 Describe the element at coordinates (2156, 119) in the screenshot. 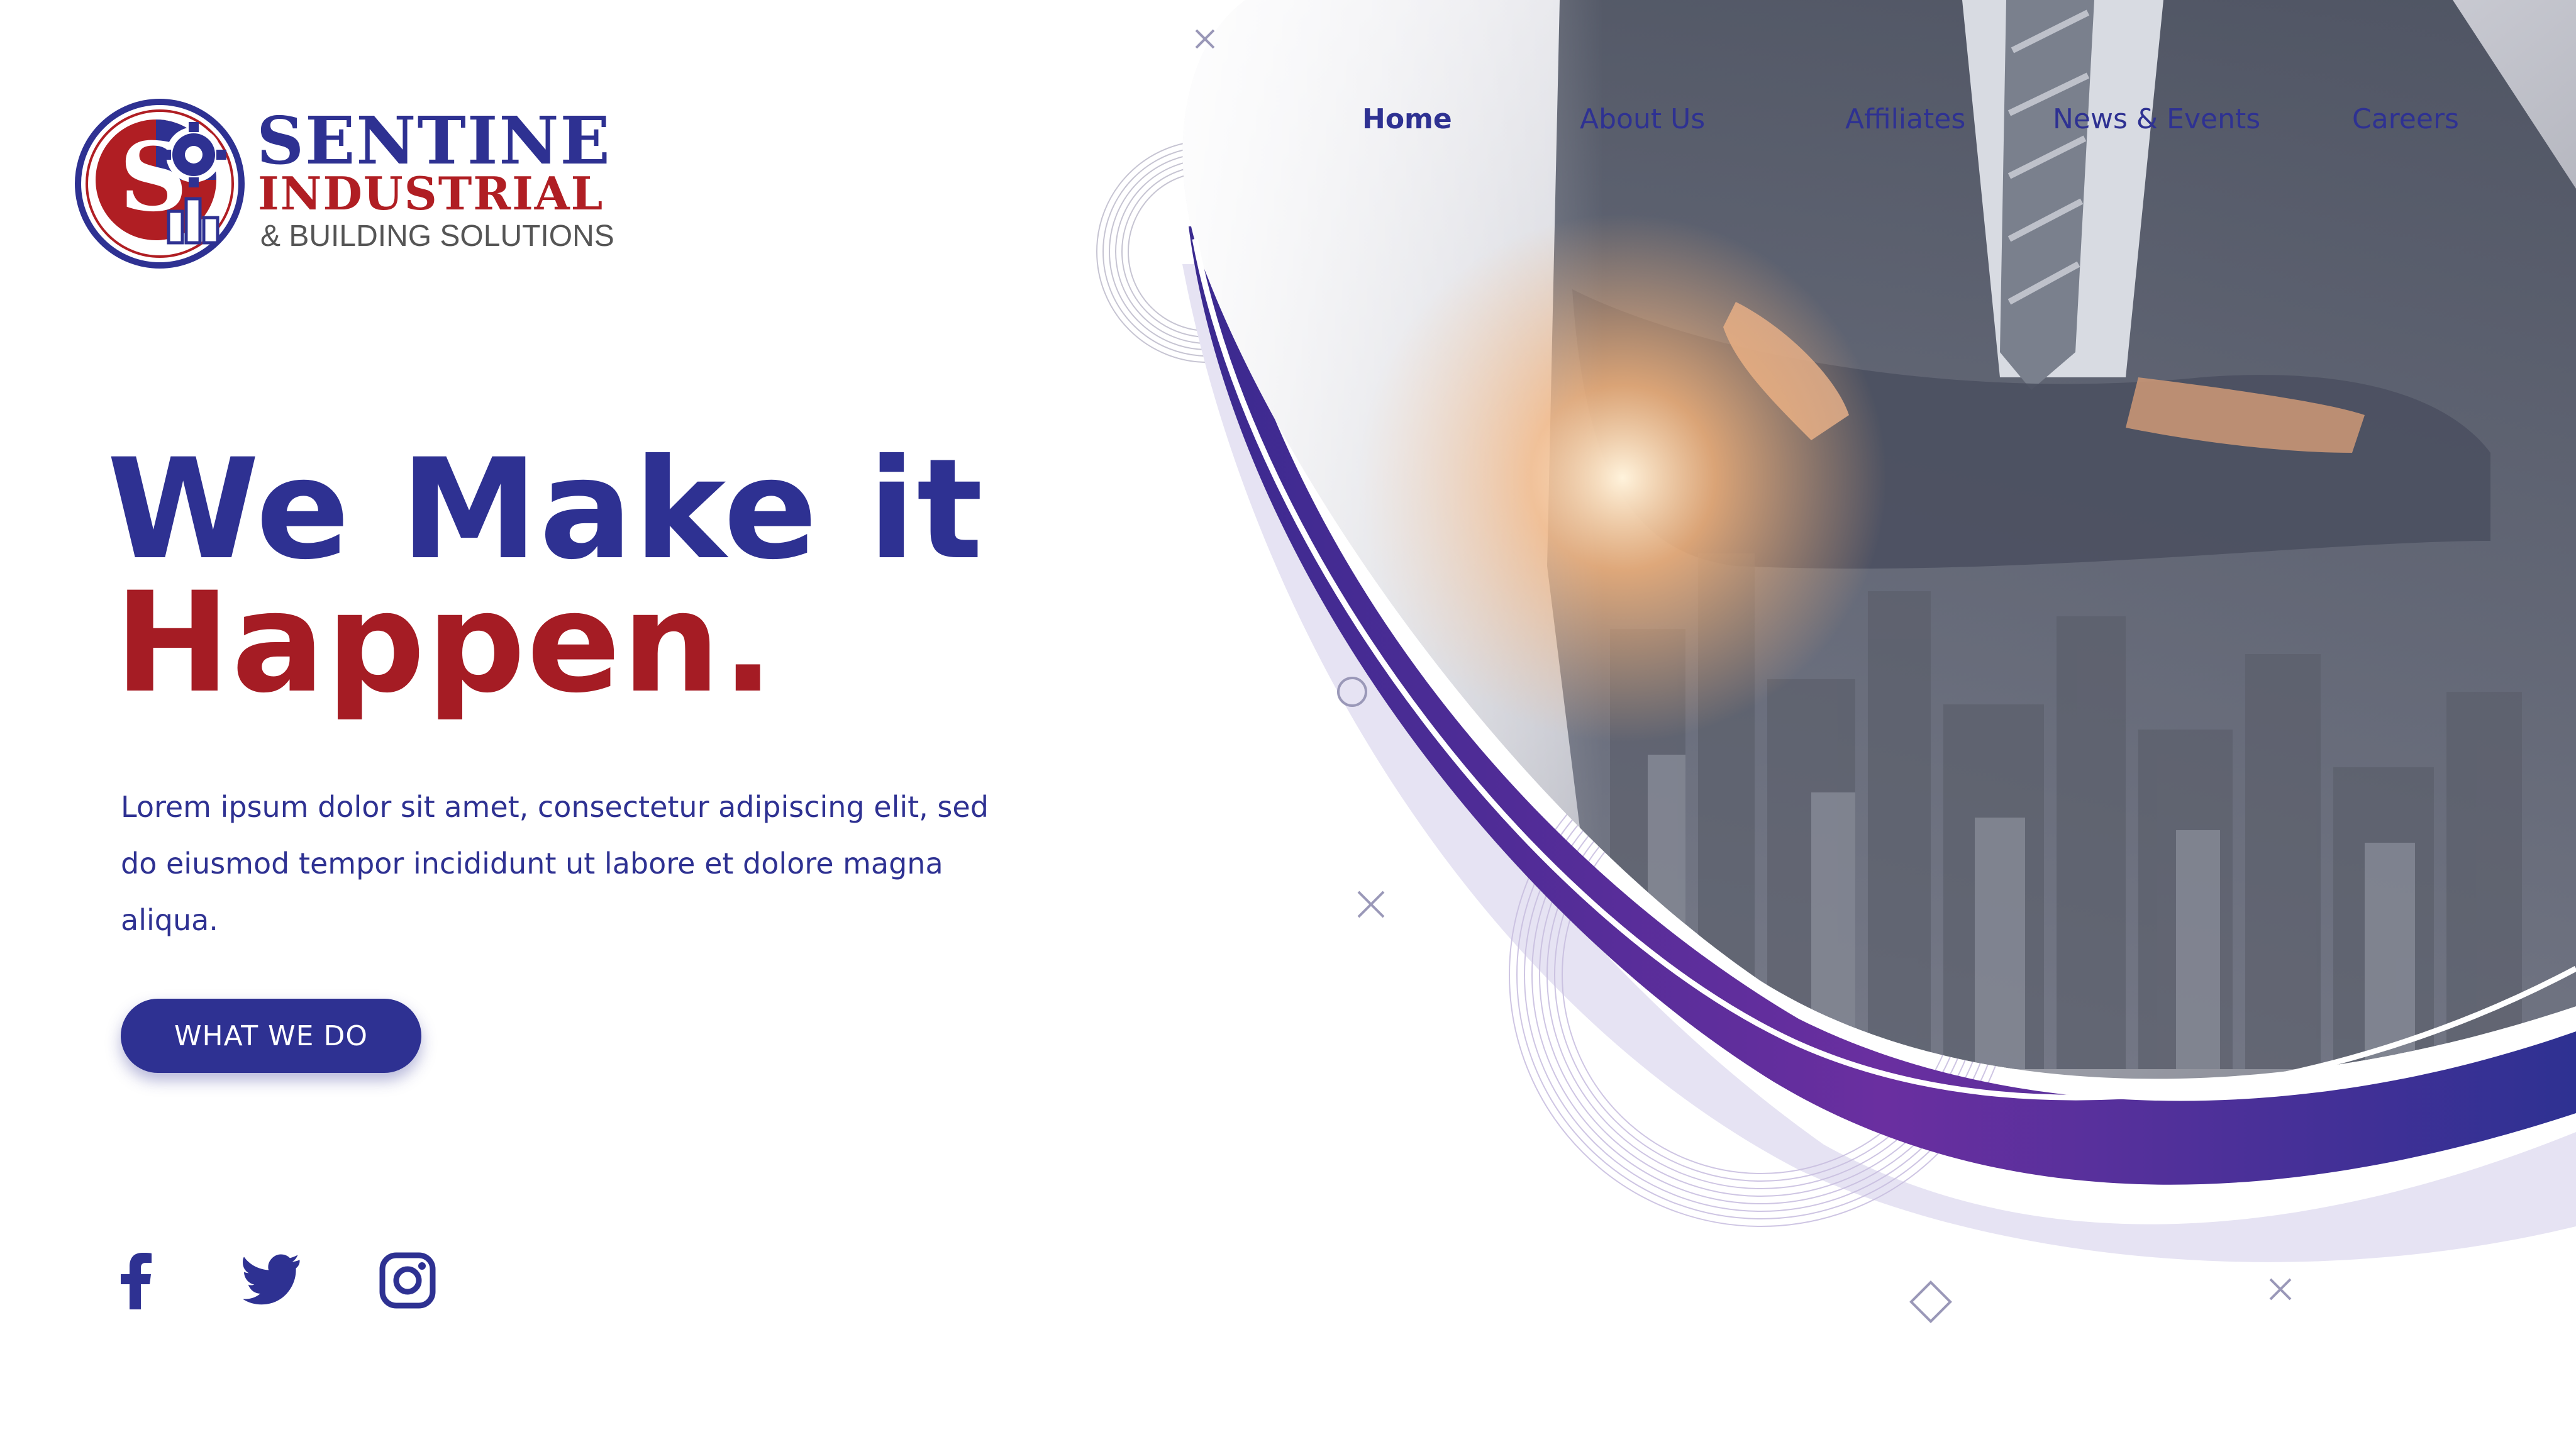

I see `nav-news-events: News & Events` at that location.